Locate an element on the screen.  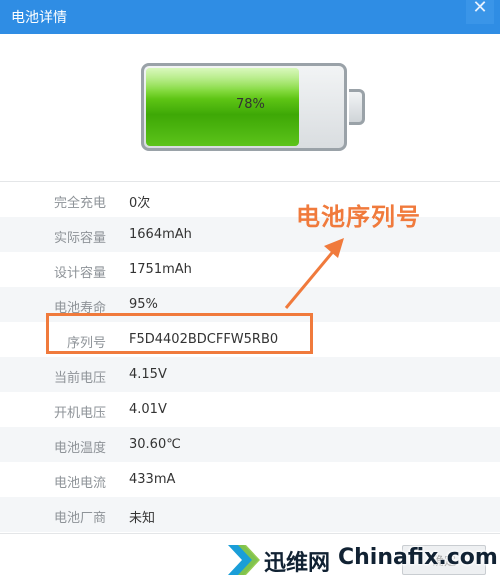
watermark-brand-cn: 迅维网 is located at coordinates (297, 563).